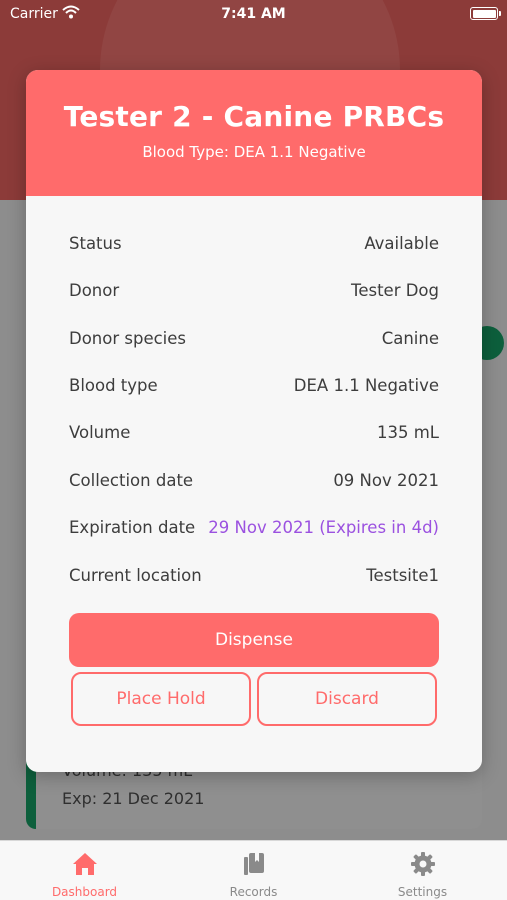 Image resolution: width=507 pixels, height=900 pixels. I want to click on detail-row-donor-species: Donor species Canine, so click(254, 341).